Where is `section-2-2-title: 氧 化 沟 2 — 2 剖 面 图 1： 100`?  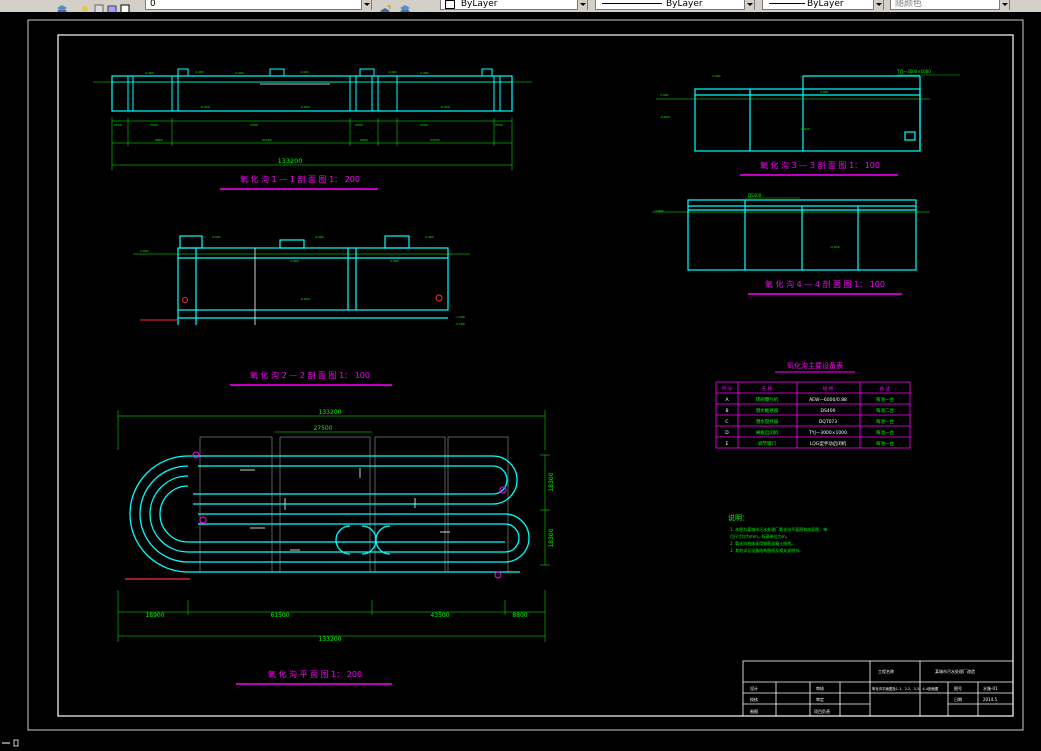
section-2-2-title: 氧 化 沟 2 — 2 剖 面 图 1： 100 is located at coordinates (310, 375).